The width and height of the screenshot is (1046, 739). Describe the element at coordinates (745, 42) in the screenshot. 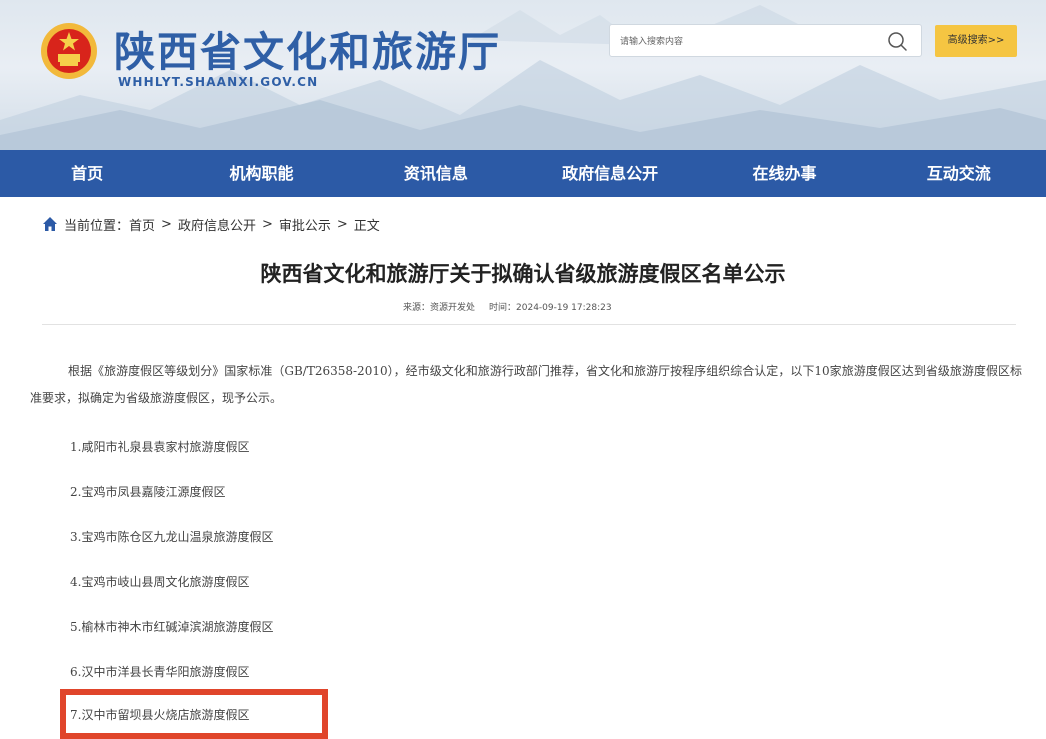

I see `search-input` at that location.